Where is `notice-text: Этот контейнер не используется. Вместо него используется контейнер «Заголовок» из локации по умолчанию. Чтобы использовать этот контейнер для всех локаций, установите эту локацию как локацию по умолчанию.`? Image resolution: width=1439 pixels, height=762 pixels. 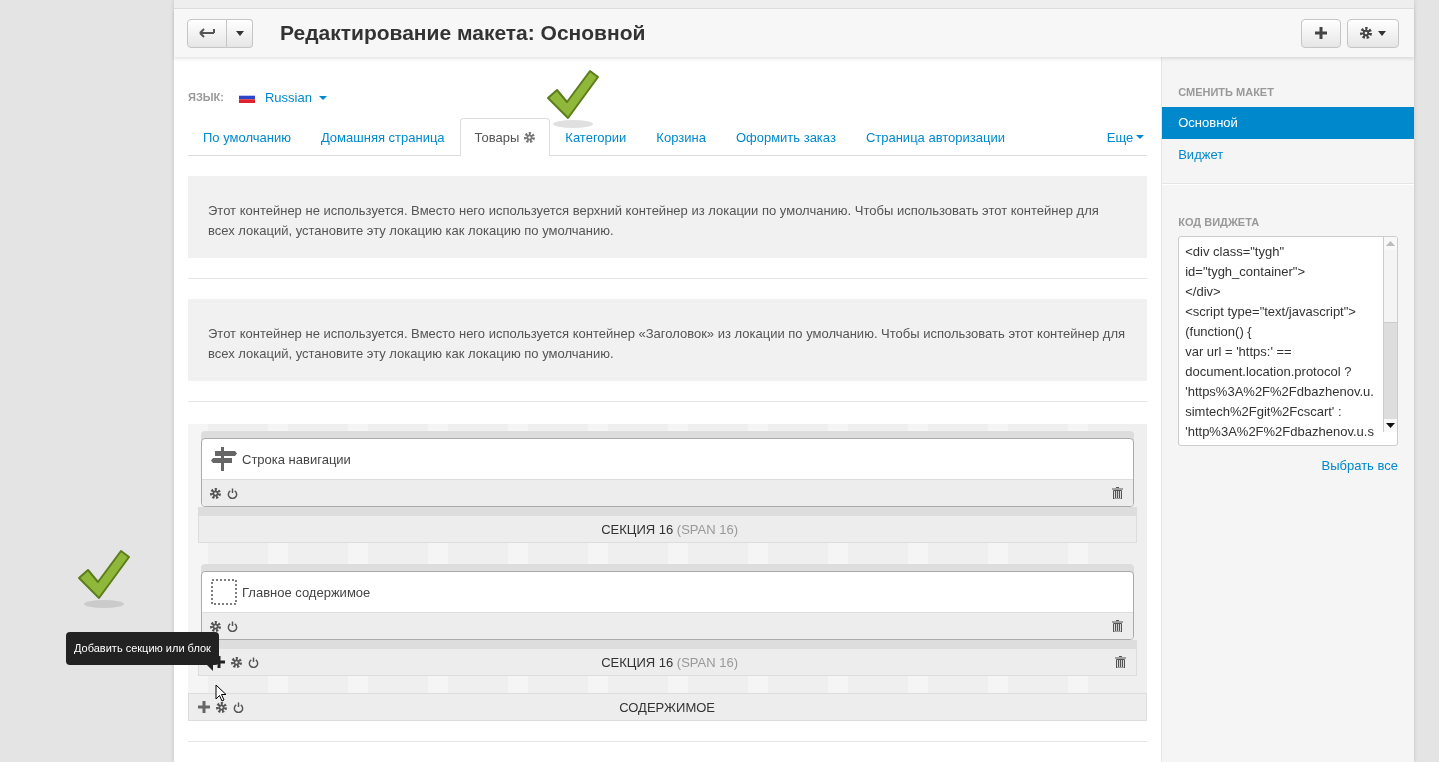 notice-text: Этот контейнер не используется. Вместо него используется контейнер «Заголовок» из локации по умолчанию. Чтобы использовать этот контейнер для всех локаций, установите эту локацию как локацию по умолчанию. is located at coordinates (668, 340).